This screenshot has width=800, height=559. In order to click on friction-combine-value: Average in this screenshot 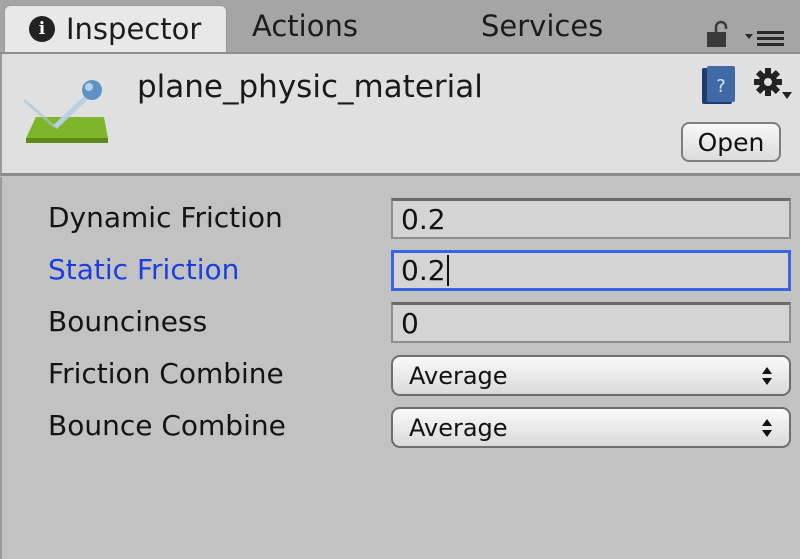, I will do `click(458, 375)`.